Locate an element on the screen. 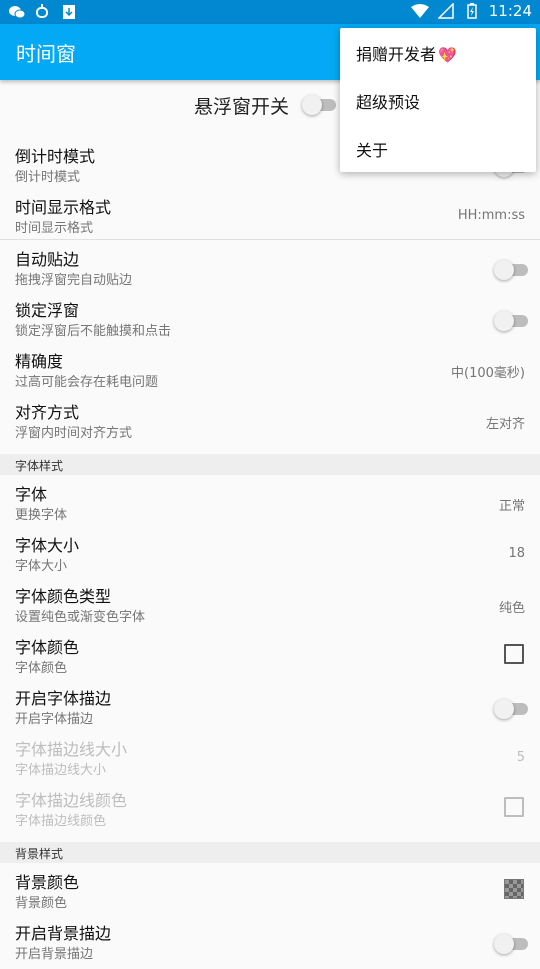  section-background-style: 背景样式 is located at coordinates (270, 852).